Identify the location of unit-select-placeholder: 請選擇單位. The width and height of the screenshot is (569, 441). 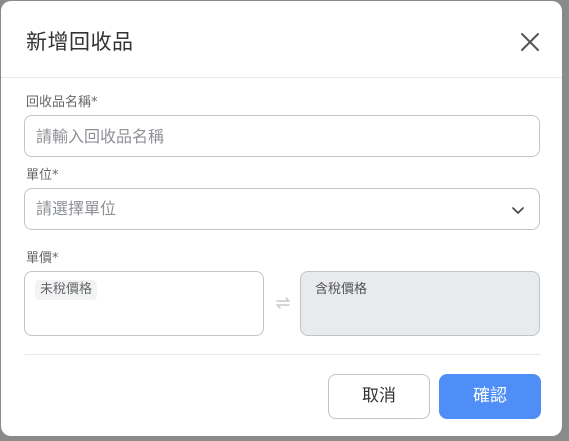
(76, 208).